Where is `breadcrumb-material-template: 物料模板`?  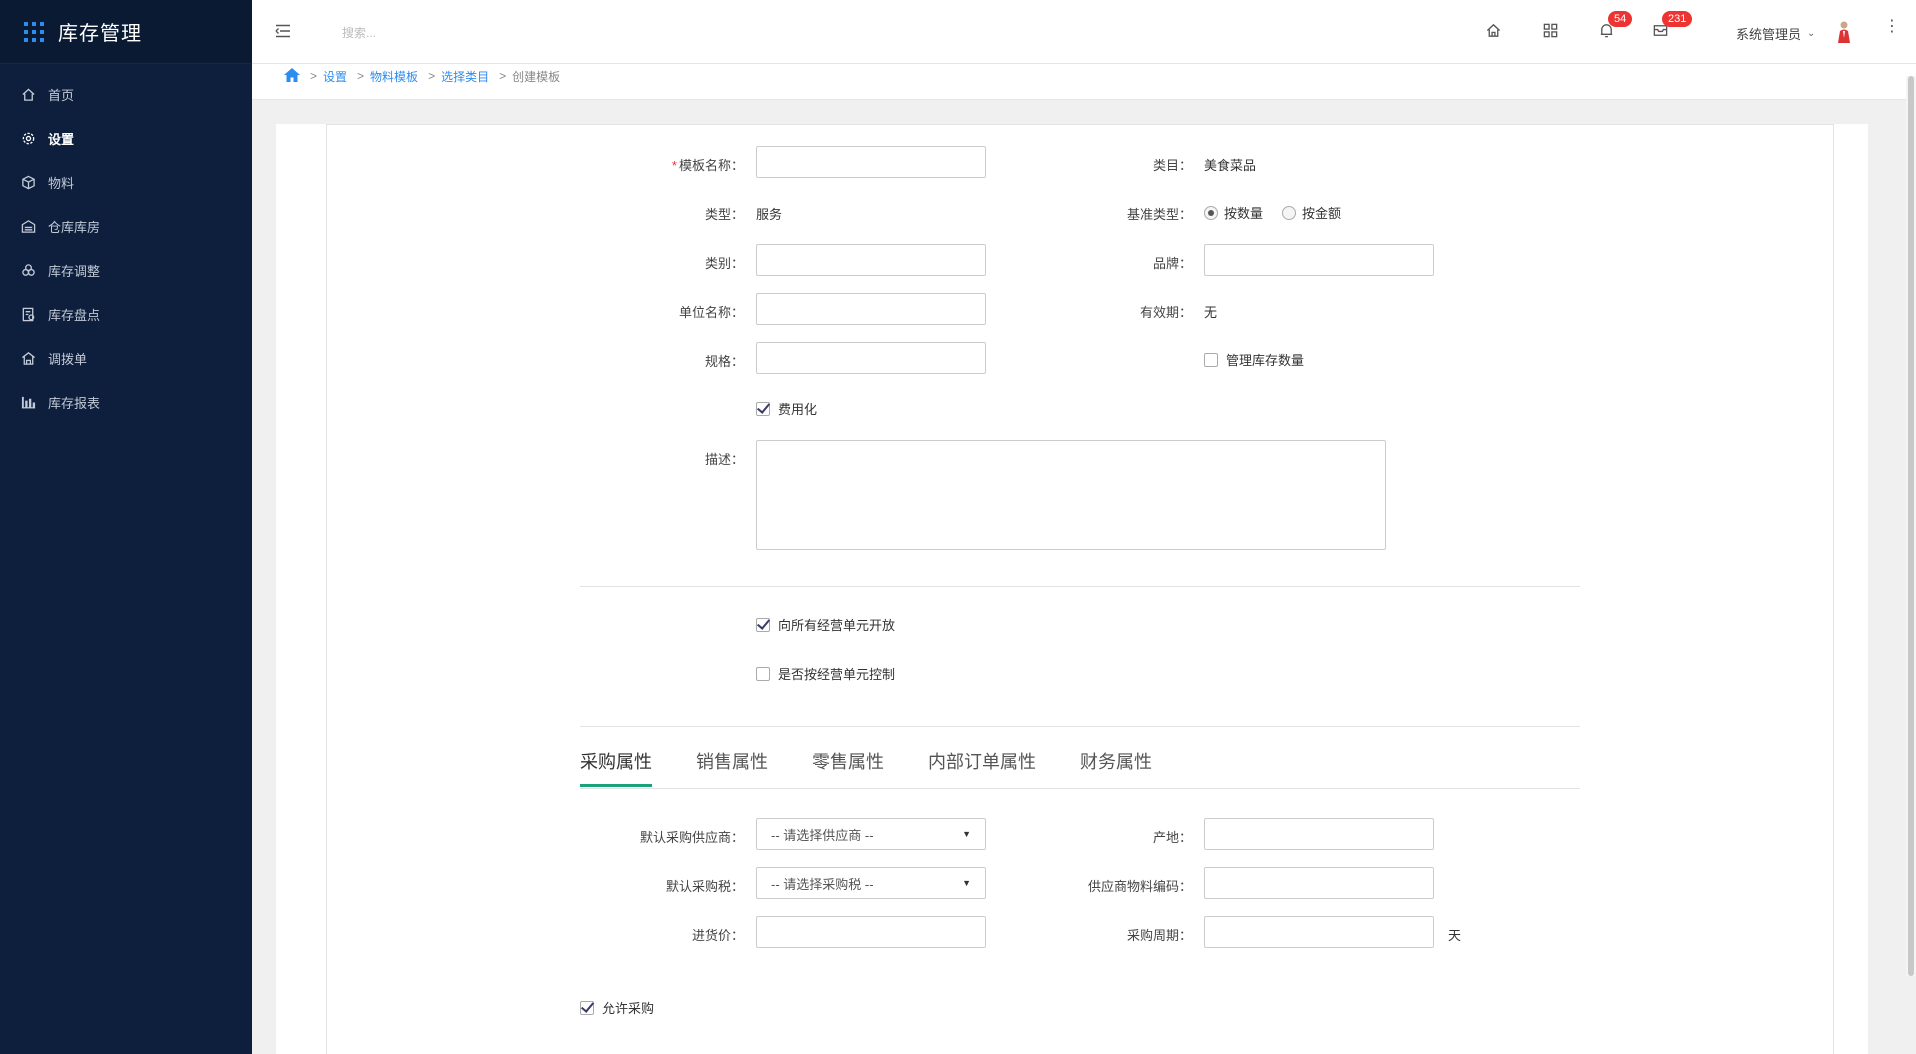 breadcrumb-material-template: 物料模板 is located at coordinates (394, 76).